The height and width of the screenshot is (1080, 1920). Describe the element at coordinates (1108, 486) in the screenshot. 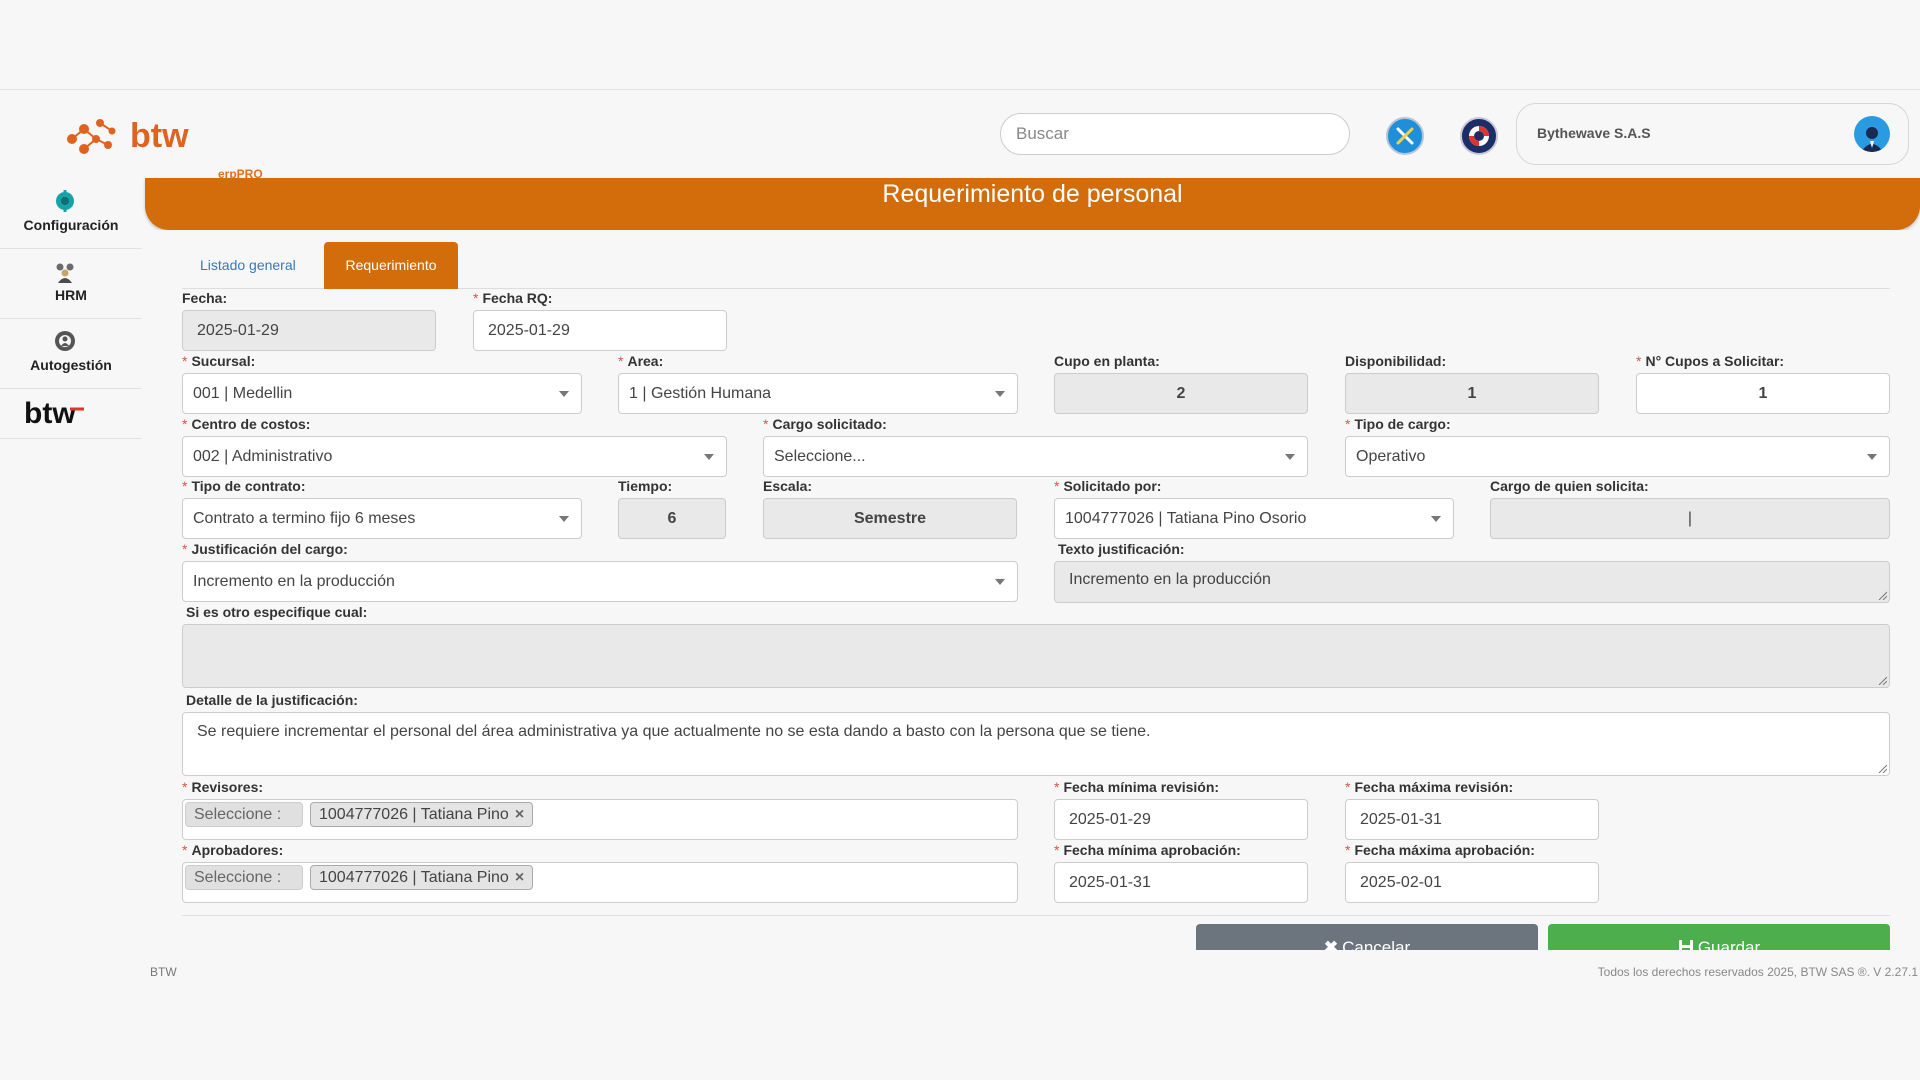

I see `solicitado-por-label: * Solicitado por:` at that location.